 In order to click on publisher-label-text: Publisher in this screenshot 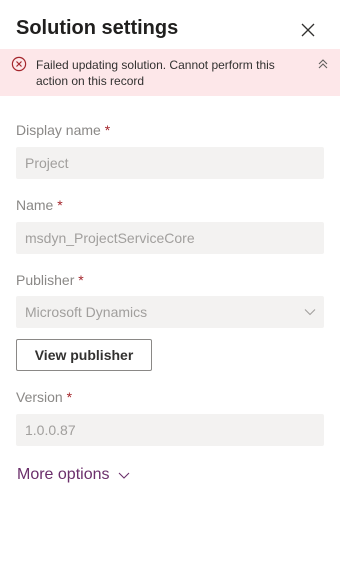, I will do `click(45, 280)`.